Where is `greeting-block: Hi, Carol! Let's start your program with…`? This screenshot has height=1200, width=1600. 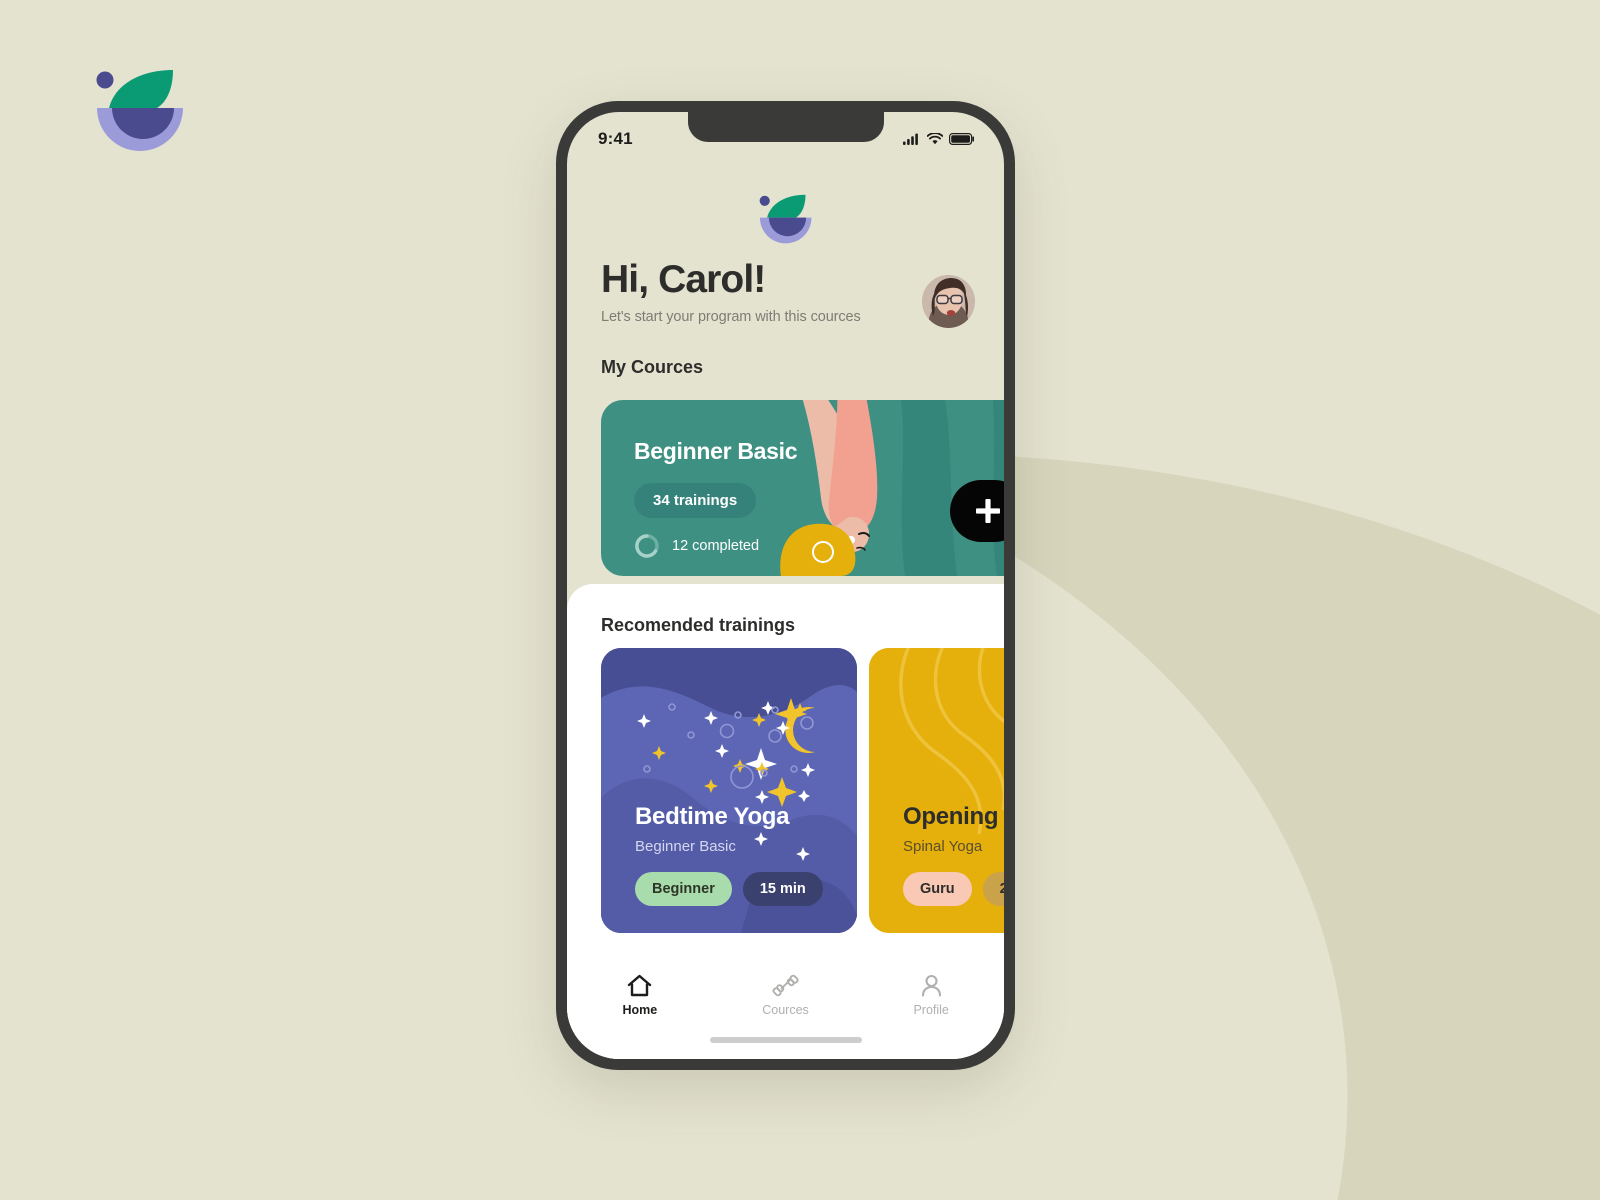
greeting-block: Hi, Carol! Let's start your program with… is located at coordinates (731, 292).